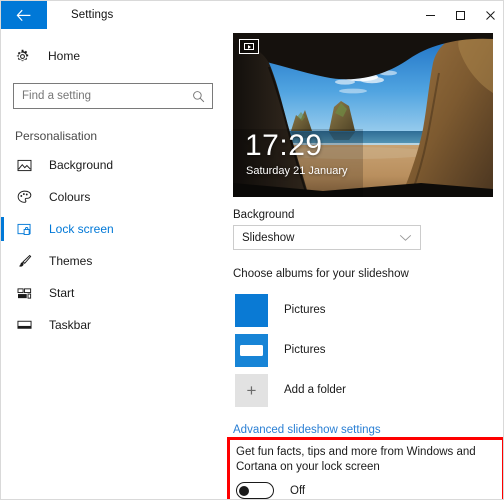 The image size is (504, 500). Describe the element at coordinates (251, 350) in the screenshot. I see `folder-thumb` at that location.